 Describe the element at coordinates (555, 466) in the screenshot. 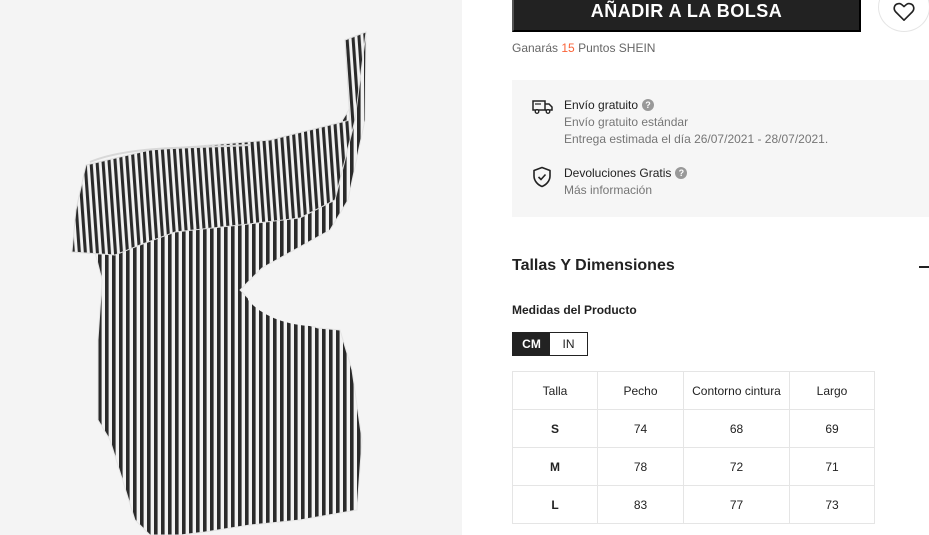

I see `table-cell: M` at that location.